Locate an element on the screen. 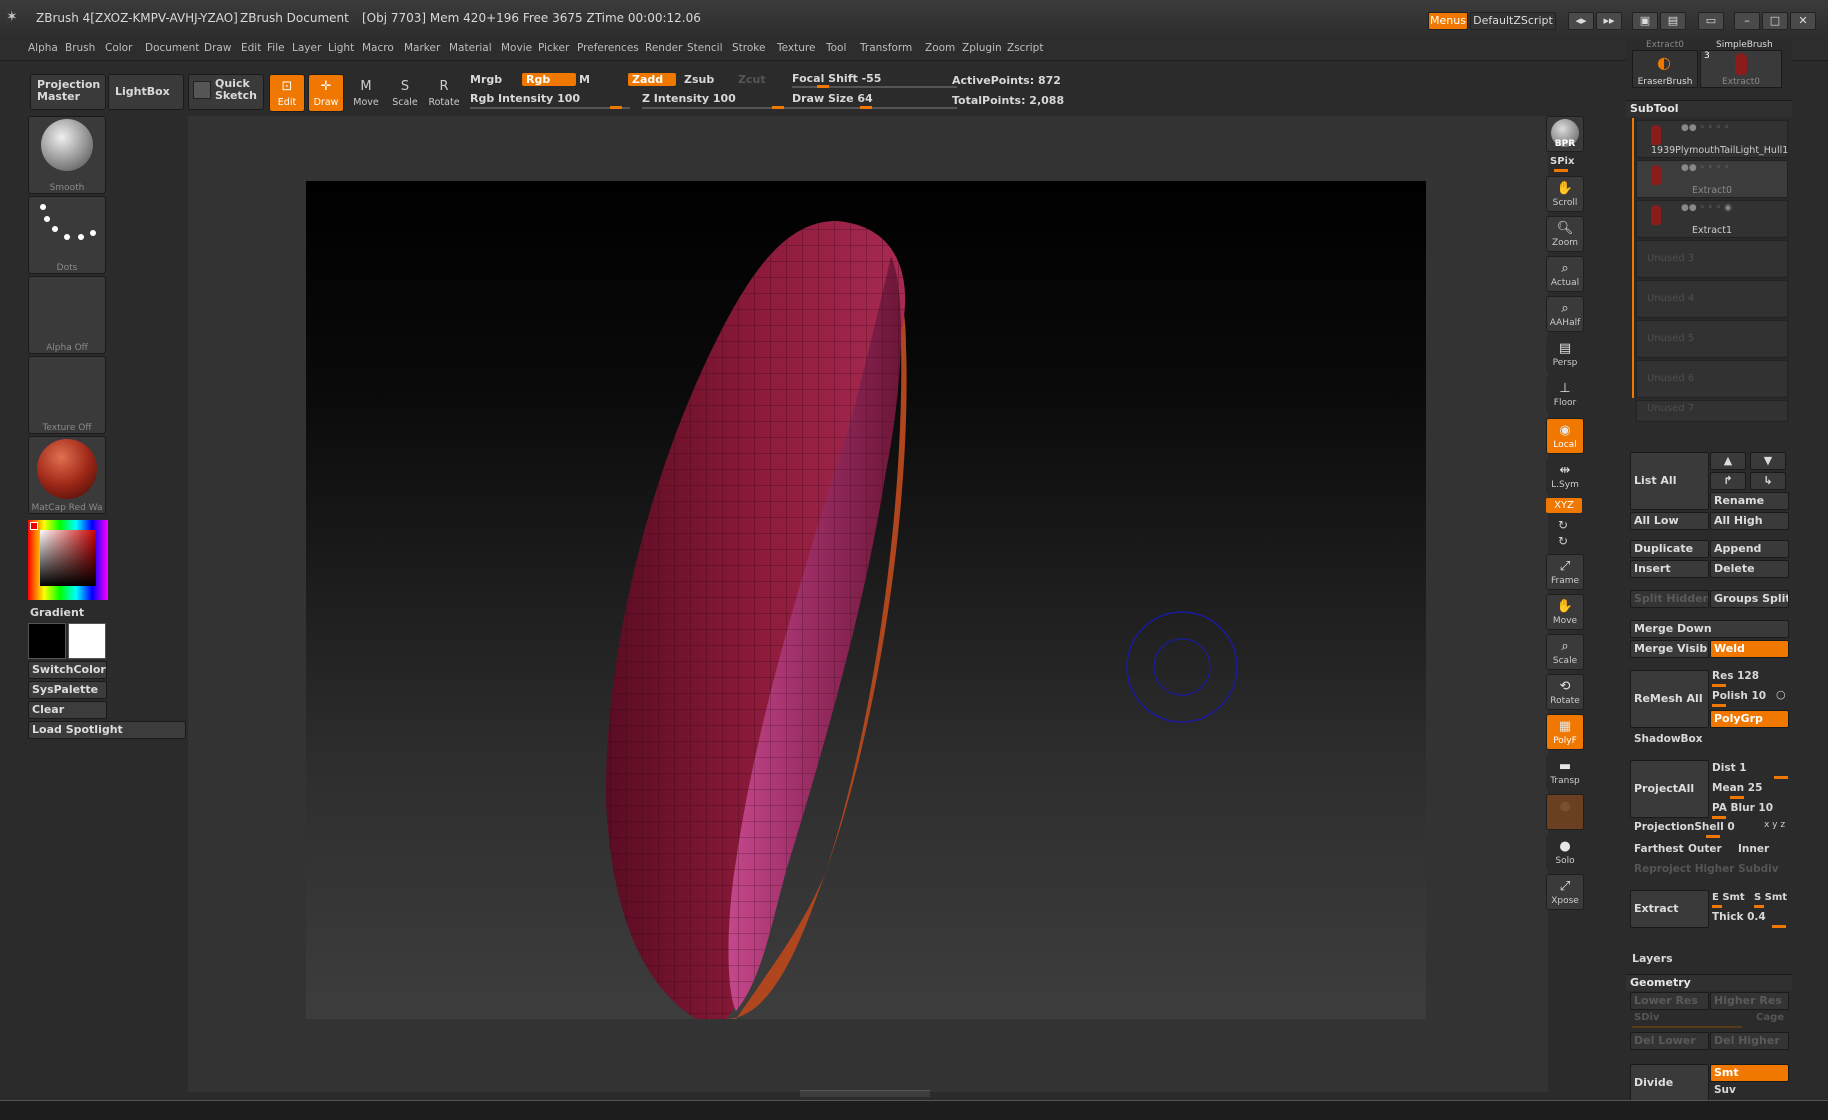  secondary-color-swatch is located at coordinates (87, 641).